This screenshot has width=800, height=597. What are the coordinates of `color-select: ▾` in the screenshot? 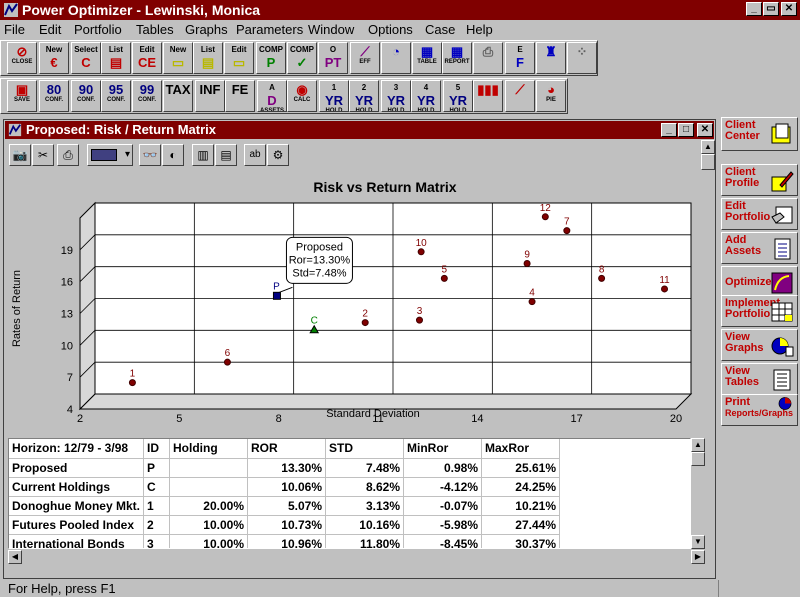 It's located at (110, 155).